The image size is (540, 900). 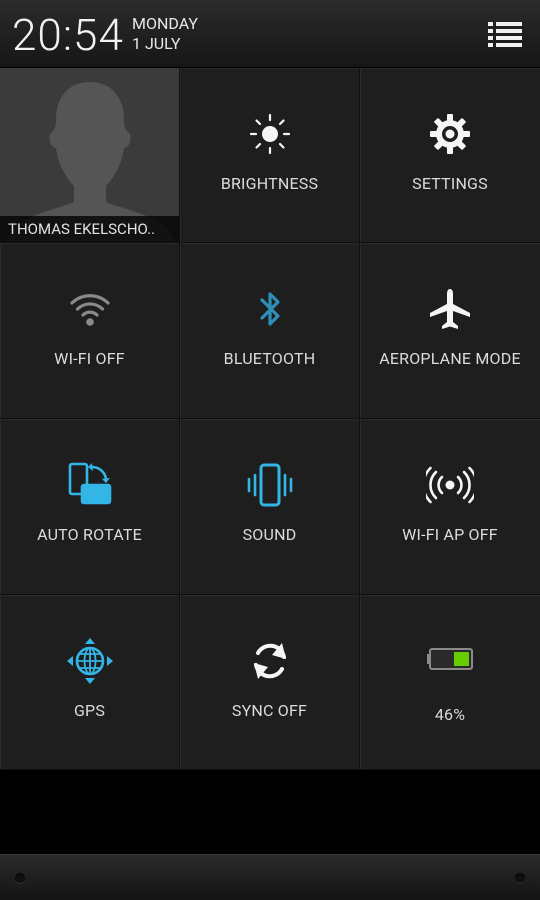 What do you see at coordinates (269, 183) in the screenshot?
I see `brightness-label: BRIGHTNESS` at bounding box center [269, 183].